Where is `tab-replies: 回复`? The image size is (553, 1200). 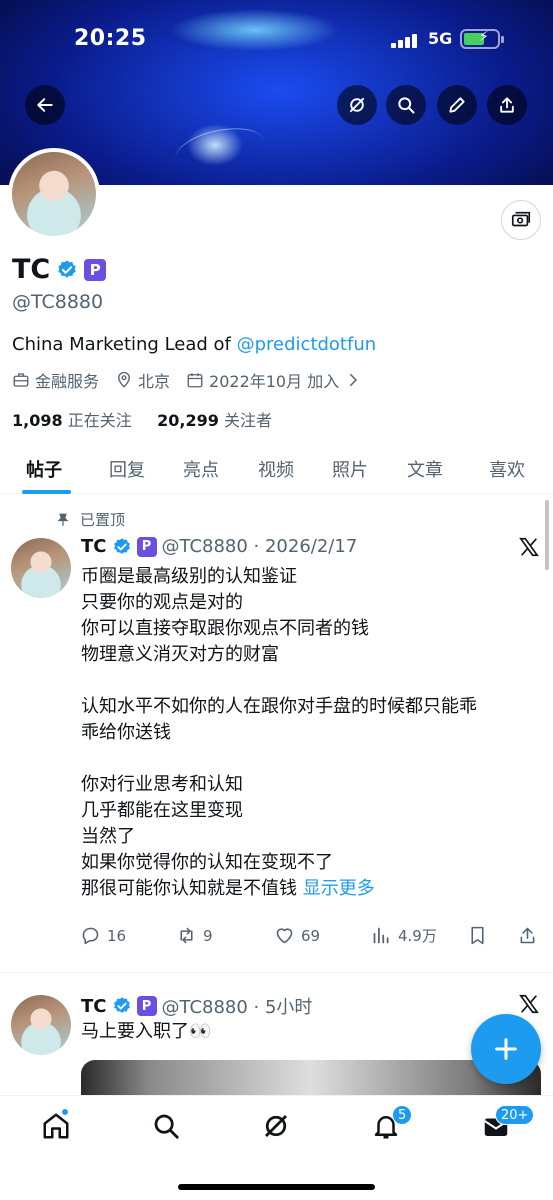 tab-replies: 回复 is located at coordinates (127, 469).